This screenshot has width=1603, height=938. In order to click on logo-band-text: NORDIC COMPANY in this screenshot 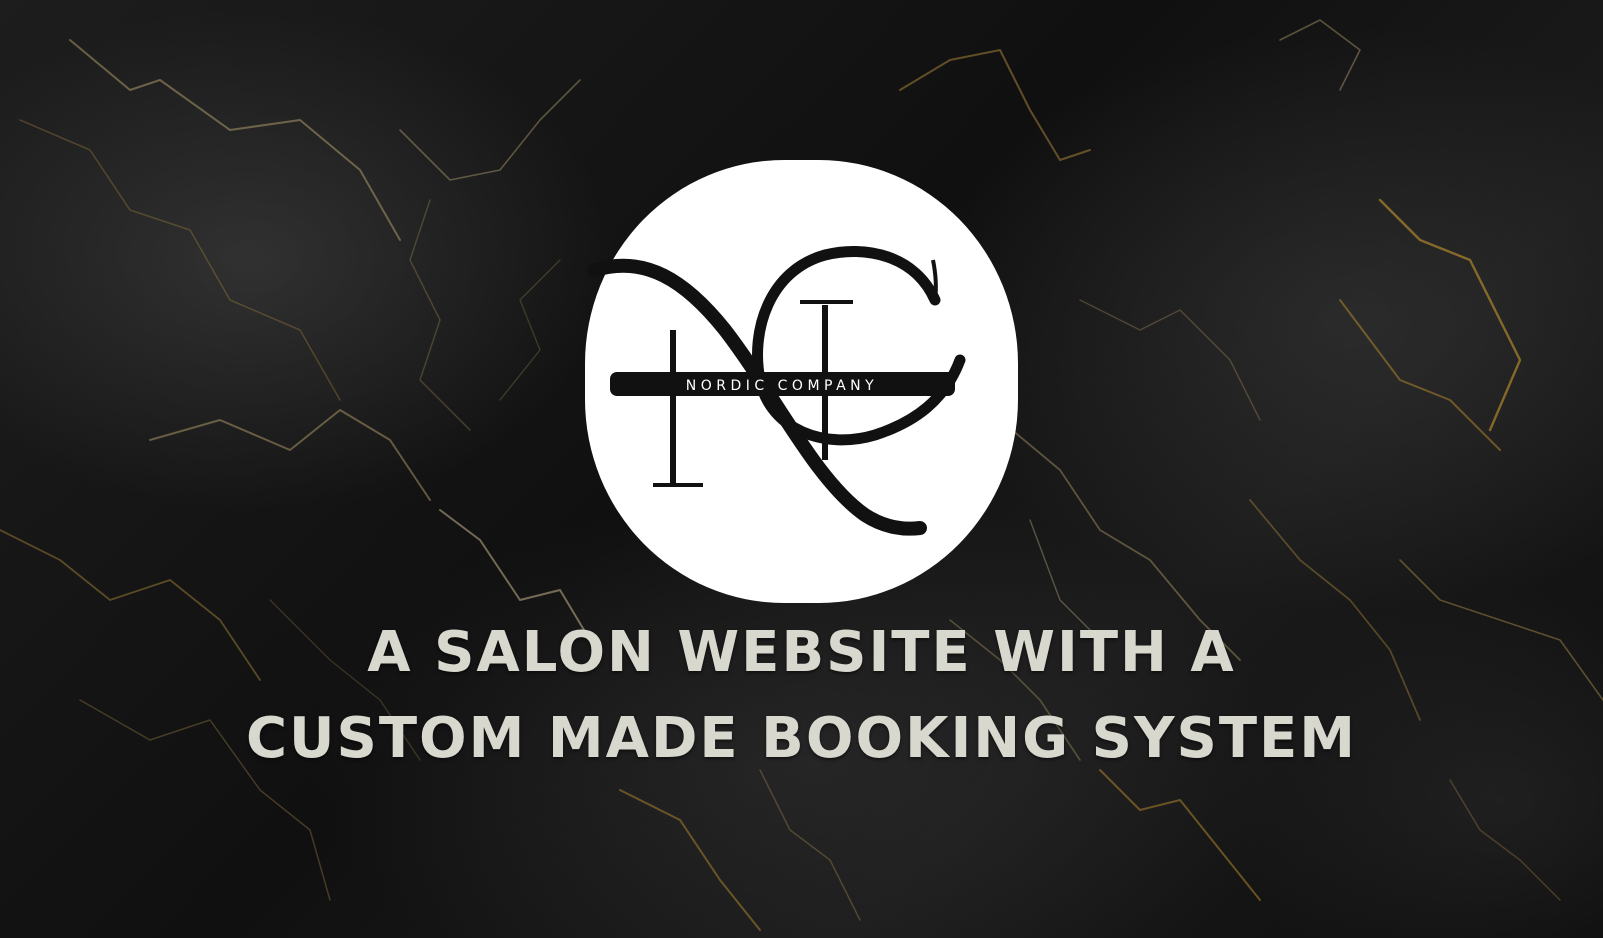, I will do `click(782, 386)`.